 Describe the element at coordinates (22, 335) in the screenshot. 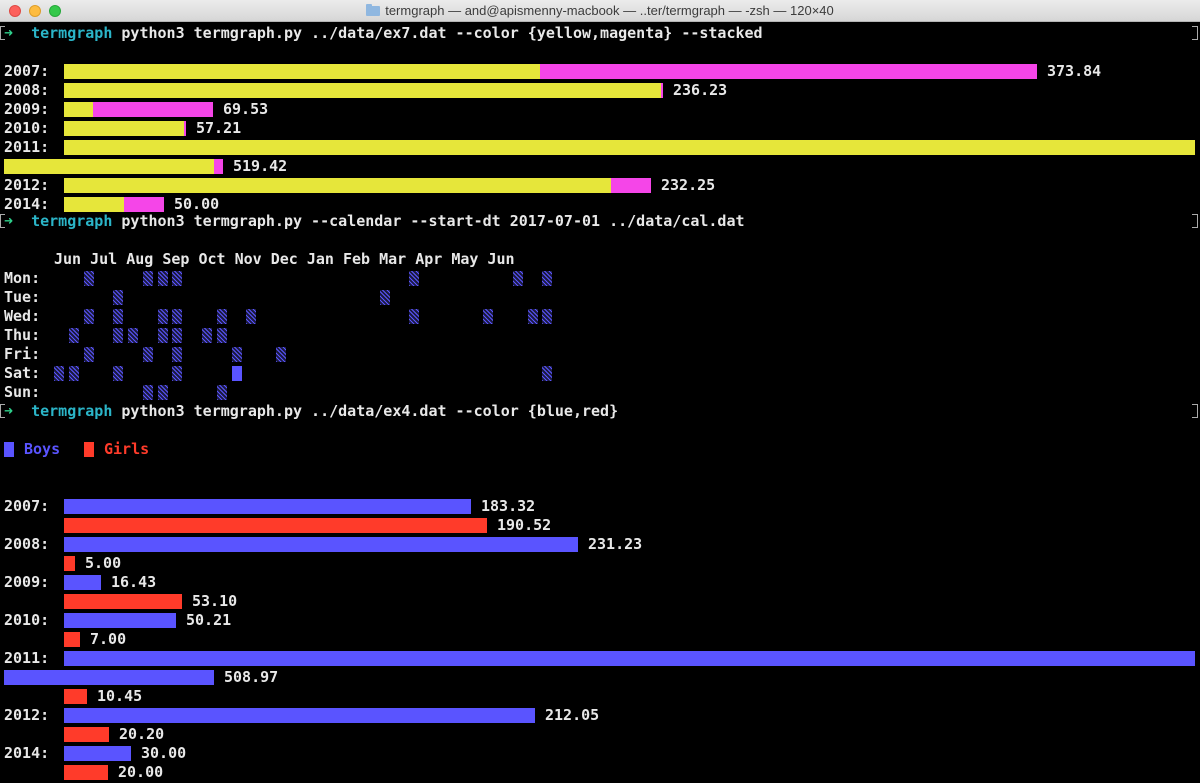

I see `calendar-day-label: Thu:` at that location.